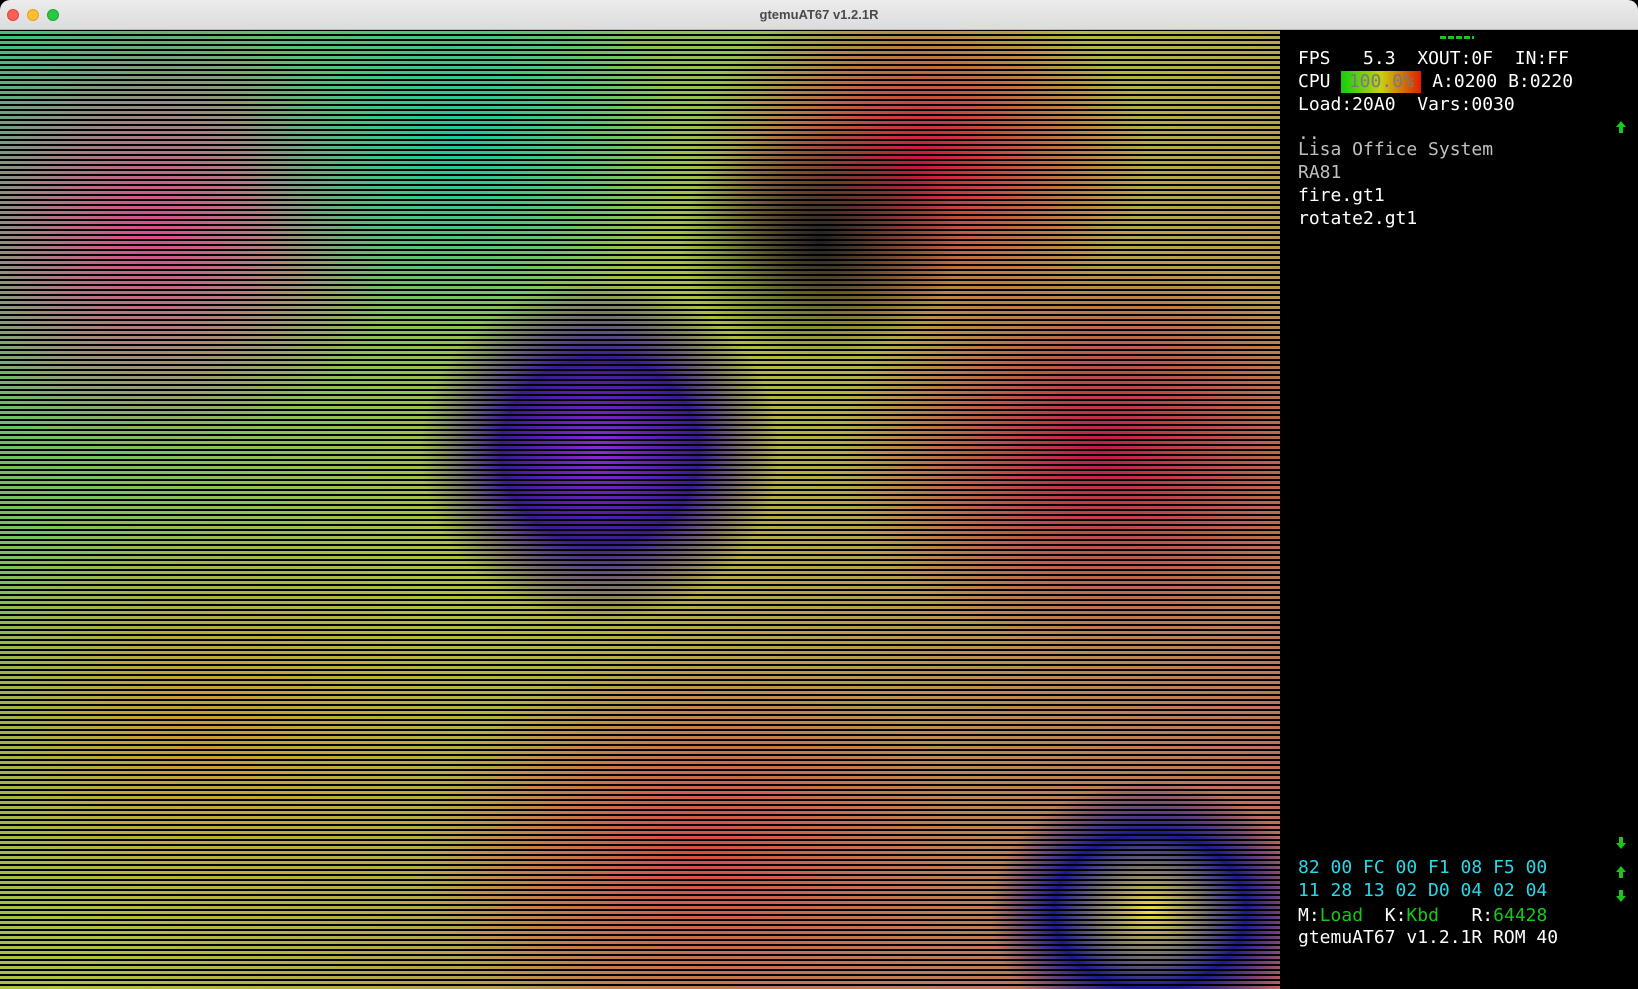 The width and height of the screenshot is (1638, 989). Describe the element at coordinates (1319, 173) in the screenshot. I see `browser-item-ra81: RA81` at that location.